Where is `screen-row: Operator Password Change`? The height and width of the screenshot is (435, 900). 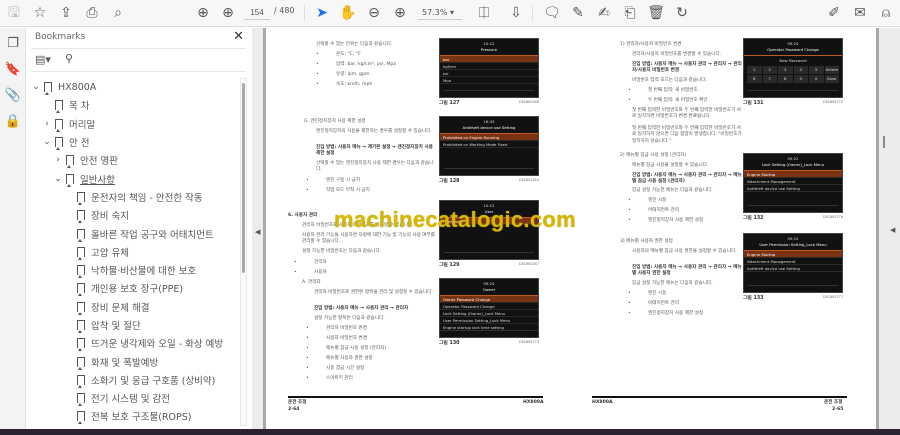 screen-row: Operator Password Change is located at coordinates (489, 306).